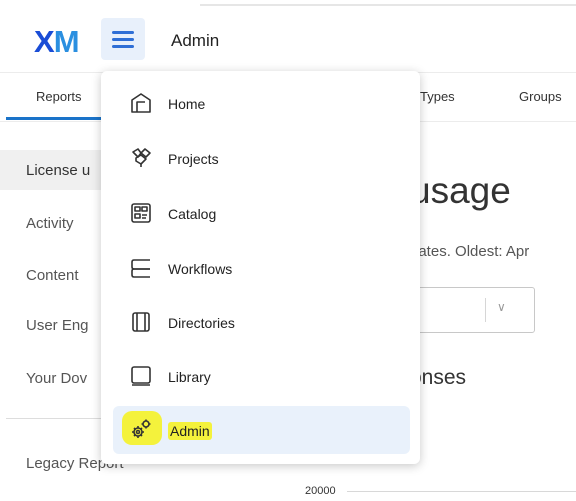 The image size is (576, 501). Describe the element at coordinates (141, 158) in the screenshot. I see `projects-icon` at that location.